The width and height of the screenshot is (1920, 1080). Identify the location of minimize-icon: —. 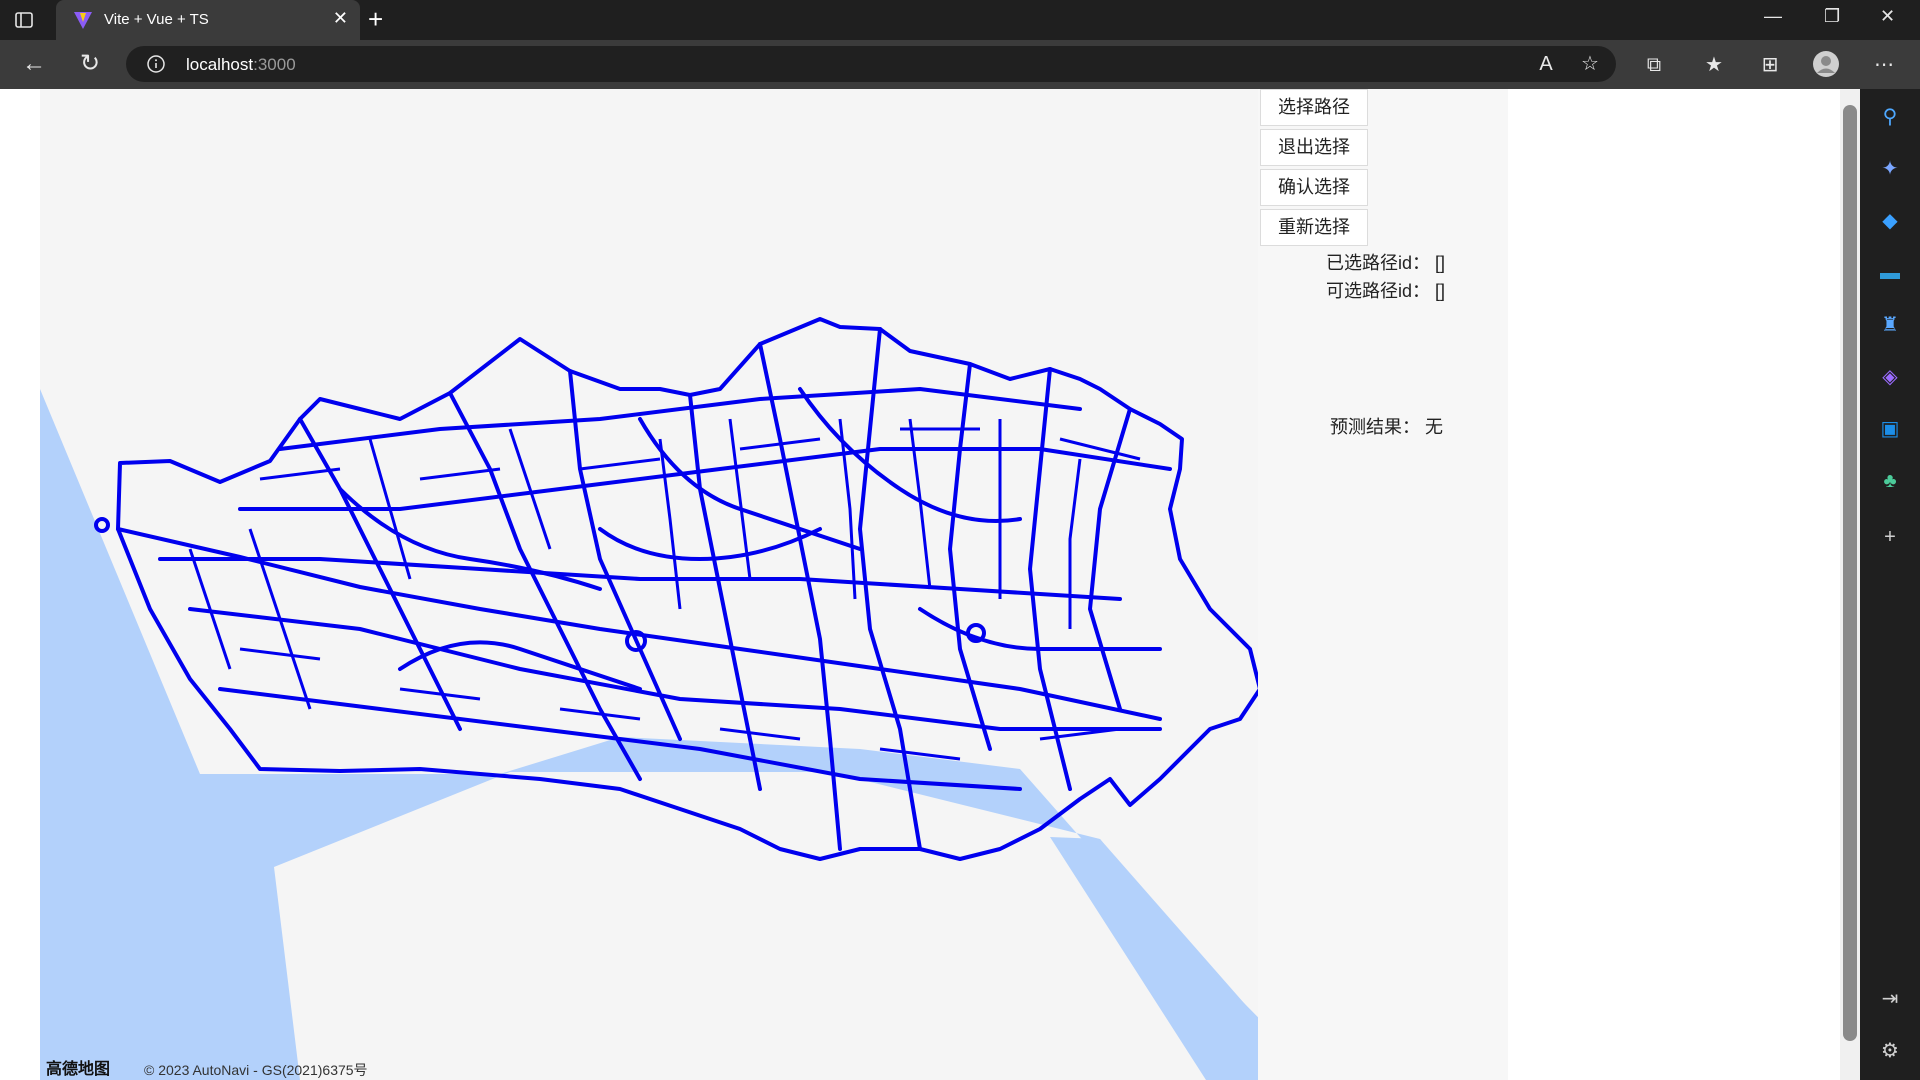
(1773, 16).